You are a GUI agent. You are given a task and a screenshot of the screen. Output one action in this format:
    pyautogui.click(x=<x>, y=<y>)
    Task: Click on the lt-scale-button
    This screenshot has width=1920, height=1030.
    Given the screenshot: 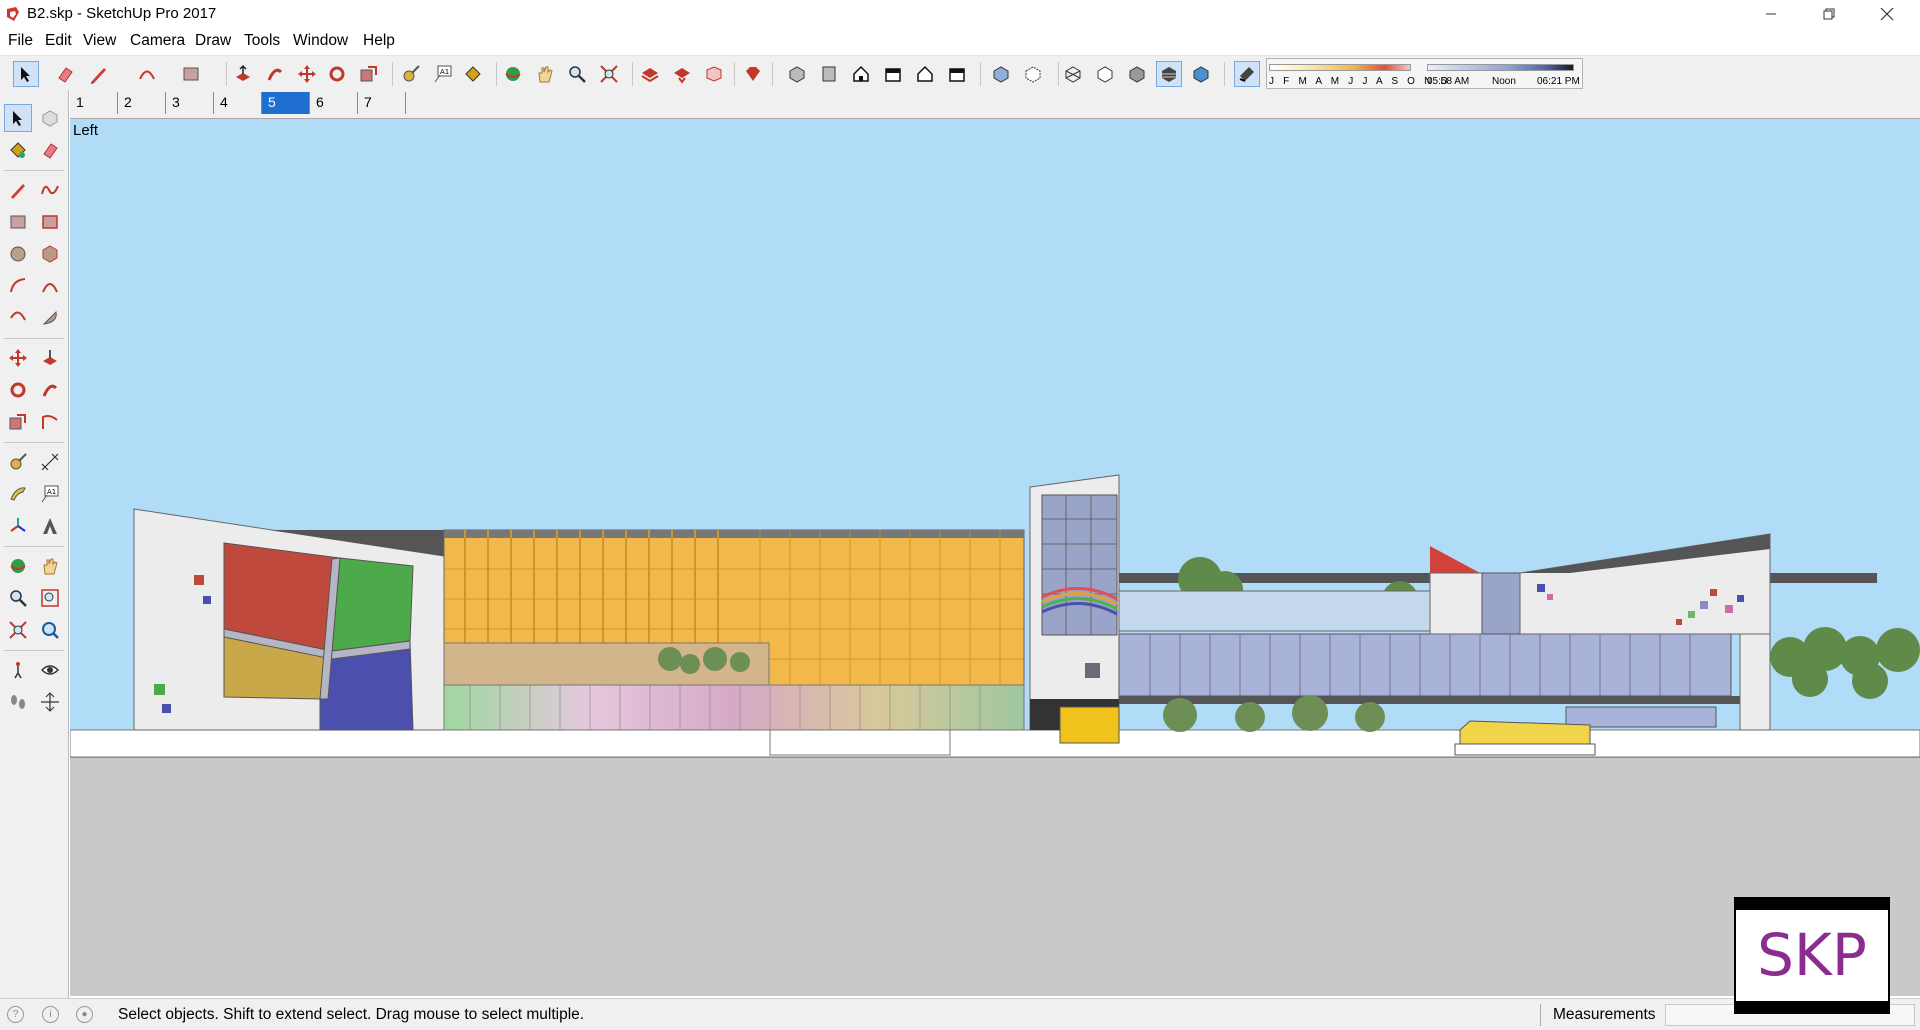 What is the action you would take?
    pyautogui.click(x=18, y=422)
    